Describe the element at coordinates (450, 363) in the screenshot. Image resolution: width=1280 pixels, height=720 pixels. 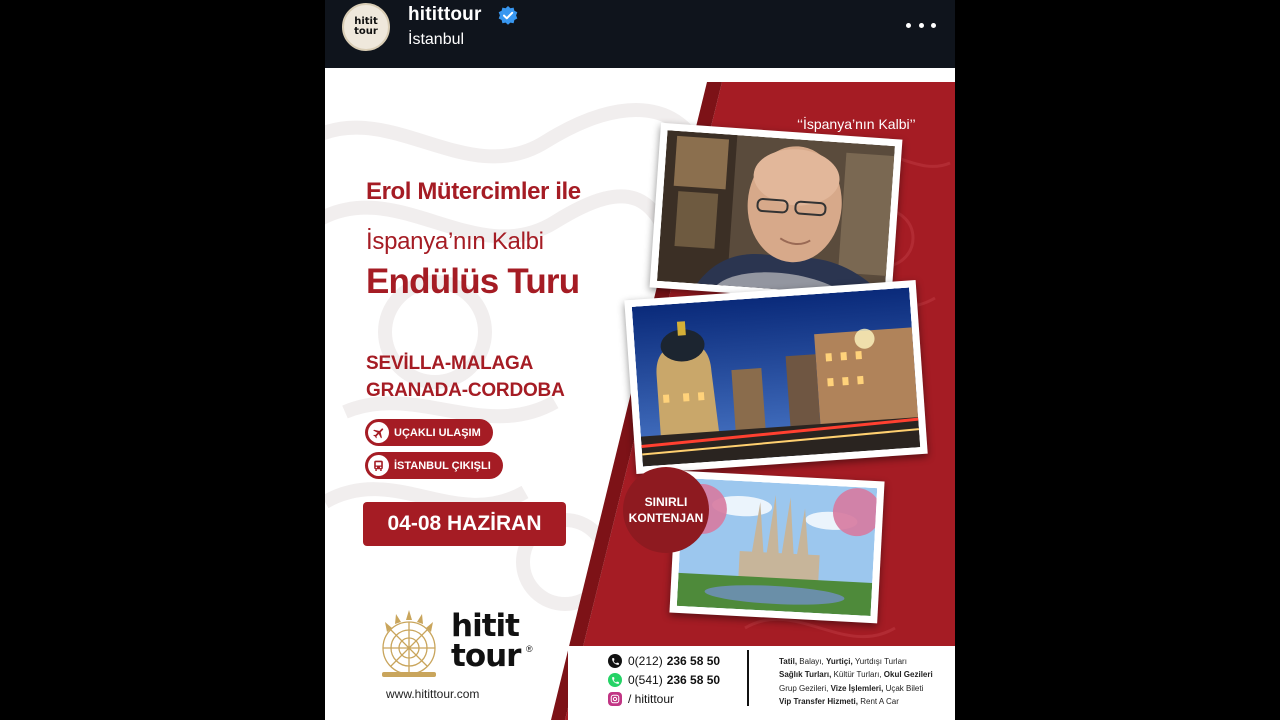
I see `cities-line-1: SEVİLLA-MALAGA` at that location.